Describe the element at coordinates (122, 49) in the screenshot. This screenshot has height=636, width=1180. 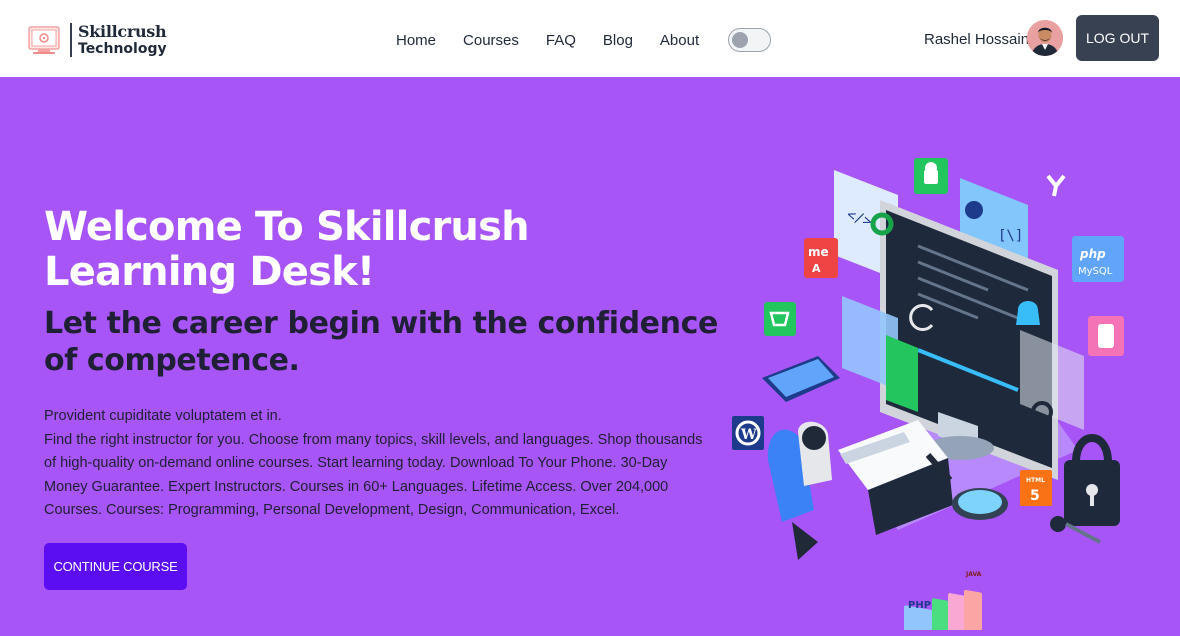
I see `brand-name-line2: Technology` at that location.